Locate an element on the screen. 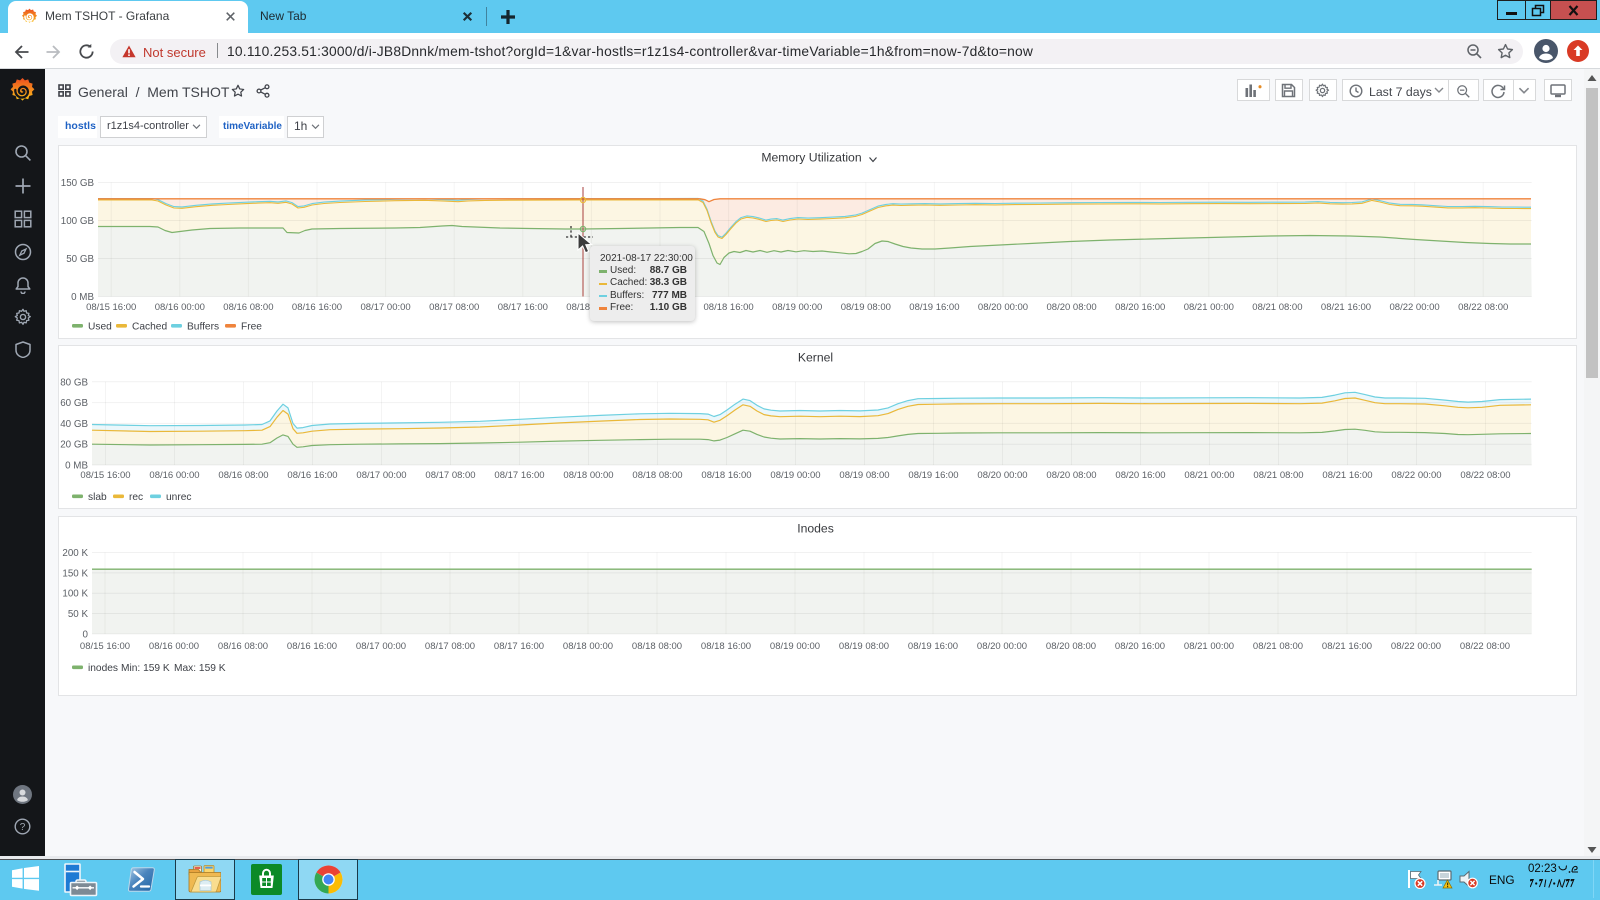 The width and height of the screenshot is (1600, 900). svg-text: Free is located at coordinates (251, 326).